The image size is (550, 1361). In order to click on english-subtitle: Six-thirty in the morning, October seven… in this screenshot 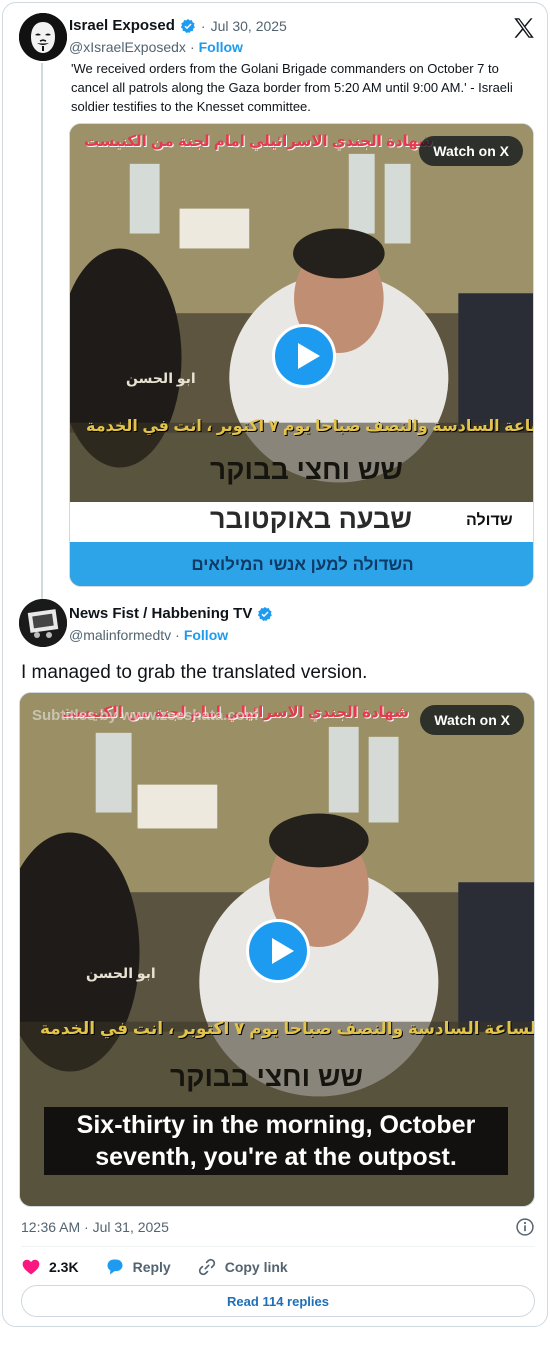, I will do `click(276, 1141)`.